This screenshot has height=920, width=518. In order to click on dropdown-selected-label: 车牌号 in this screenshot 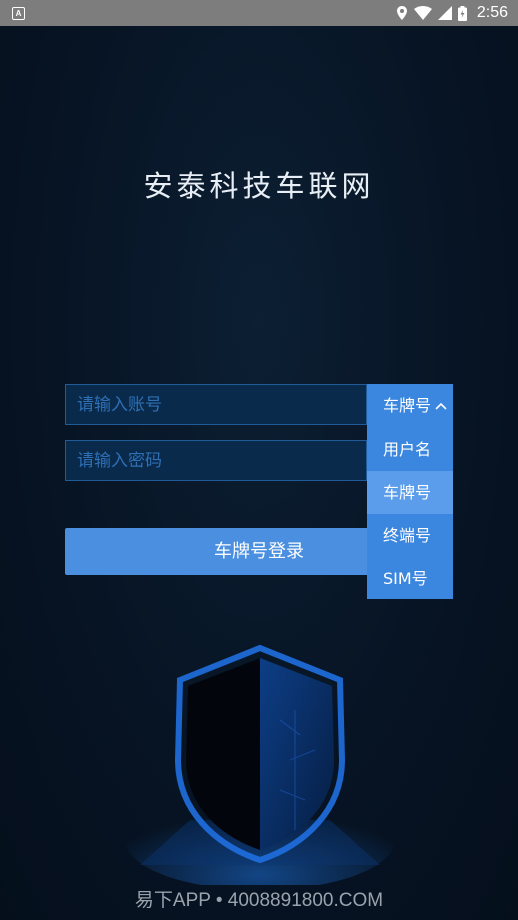, I will do `click(407, 405)`.